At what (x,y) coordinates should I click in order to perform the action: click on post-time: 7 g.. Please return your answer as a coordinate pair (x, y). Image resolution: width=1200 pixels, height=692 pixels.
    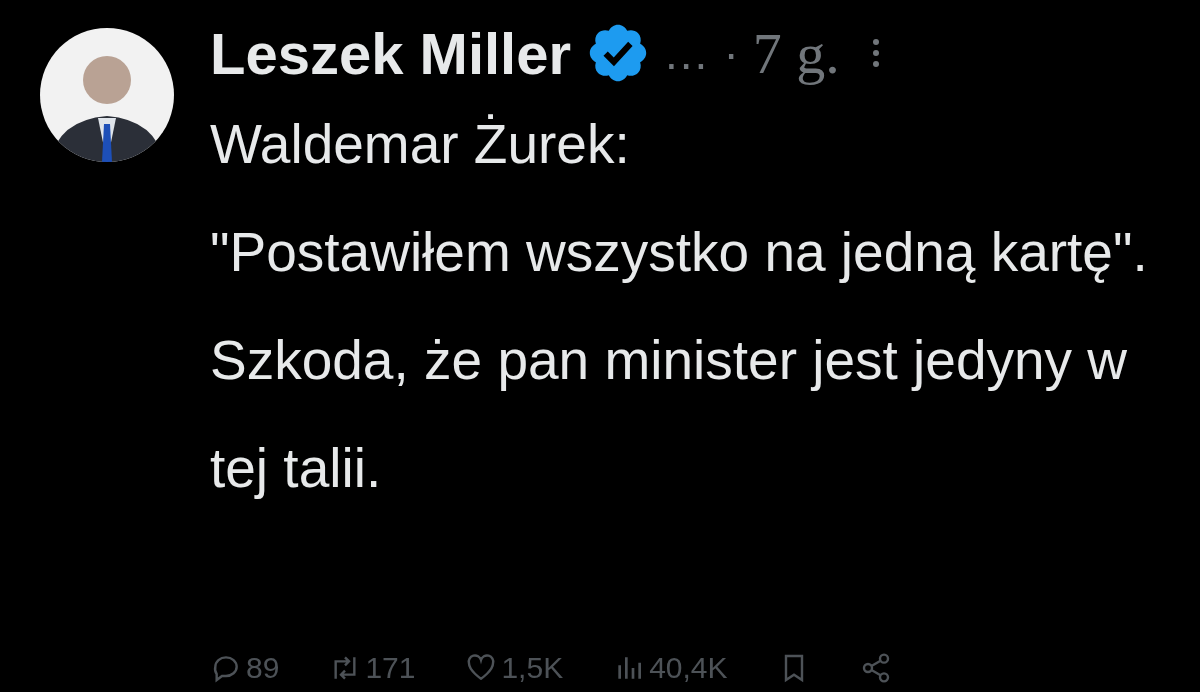
    Looking at the image, I should click on (796, 53).